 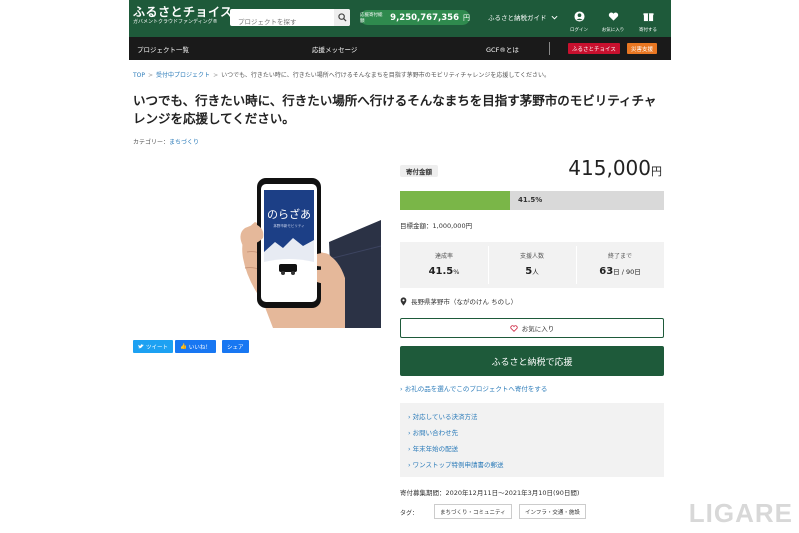 I want to click on progress-text: 41.5%, so click(x=530, y=200).